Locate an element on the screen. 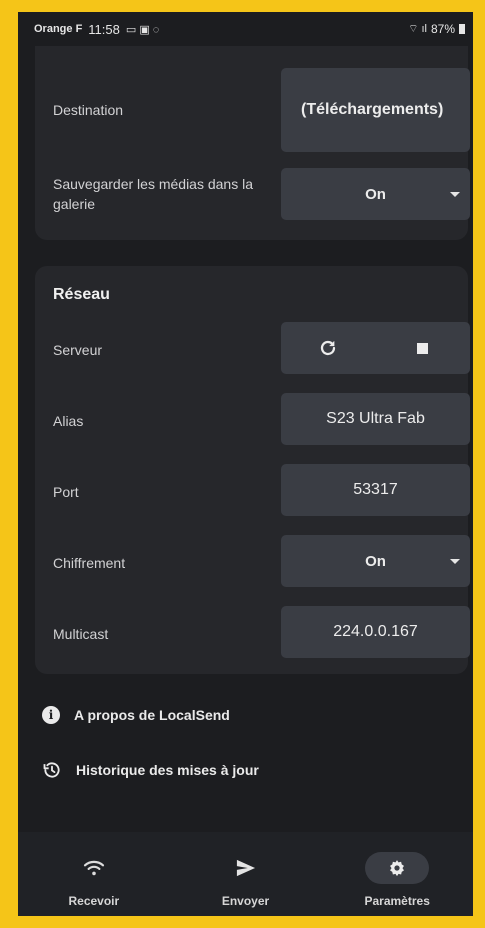  stop-icon is located at coordinates (423, 348).